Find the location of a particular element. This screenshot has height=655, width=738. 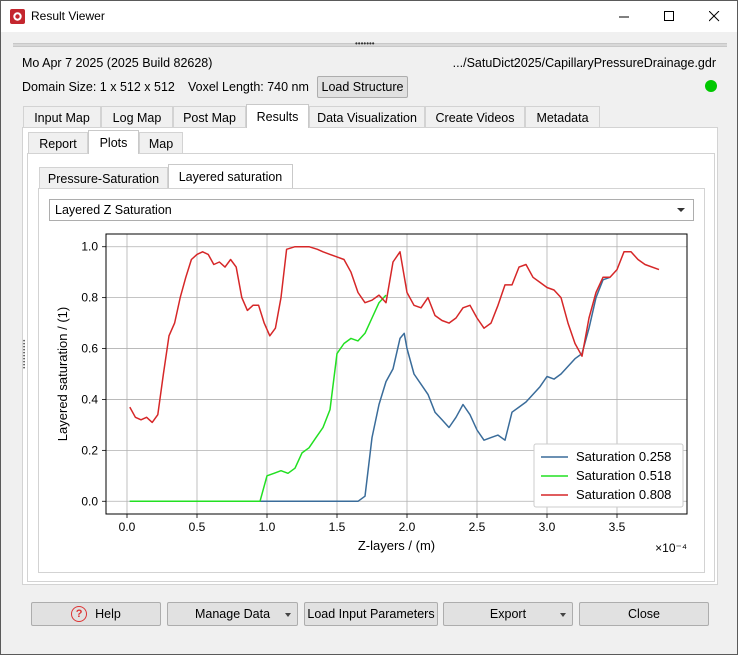

tab-create-videos: Create Videos is located at coordinates (475, 117).